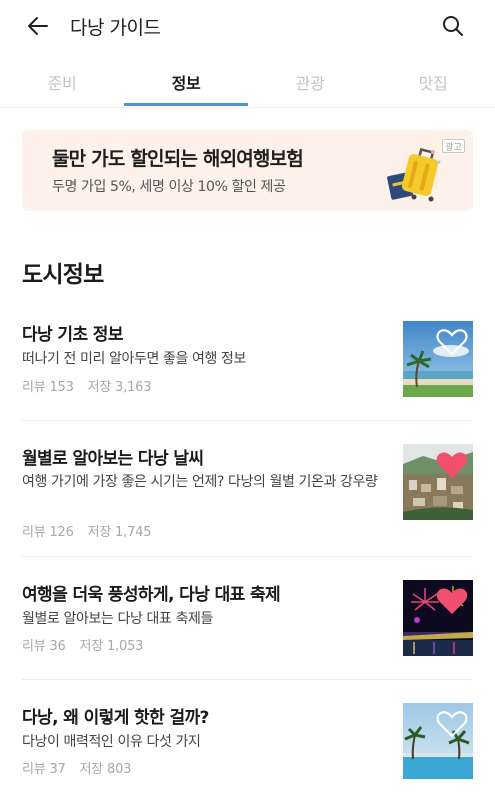  I want to click on item-stats: 리뷰 126 저장 1,745, so click(91, 530).